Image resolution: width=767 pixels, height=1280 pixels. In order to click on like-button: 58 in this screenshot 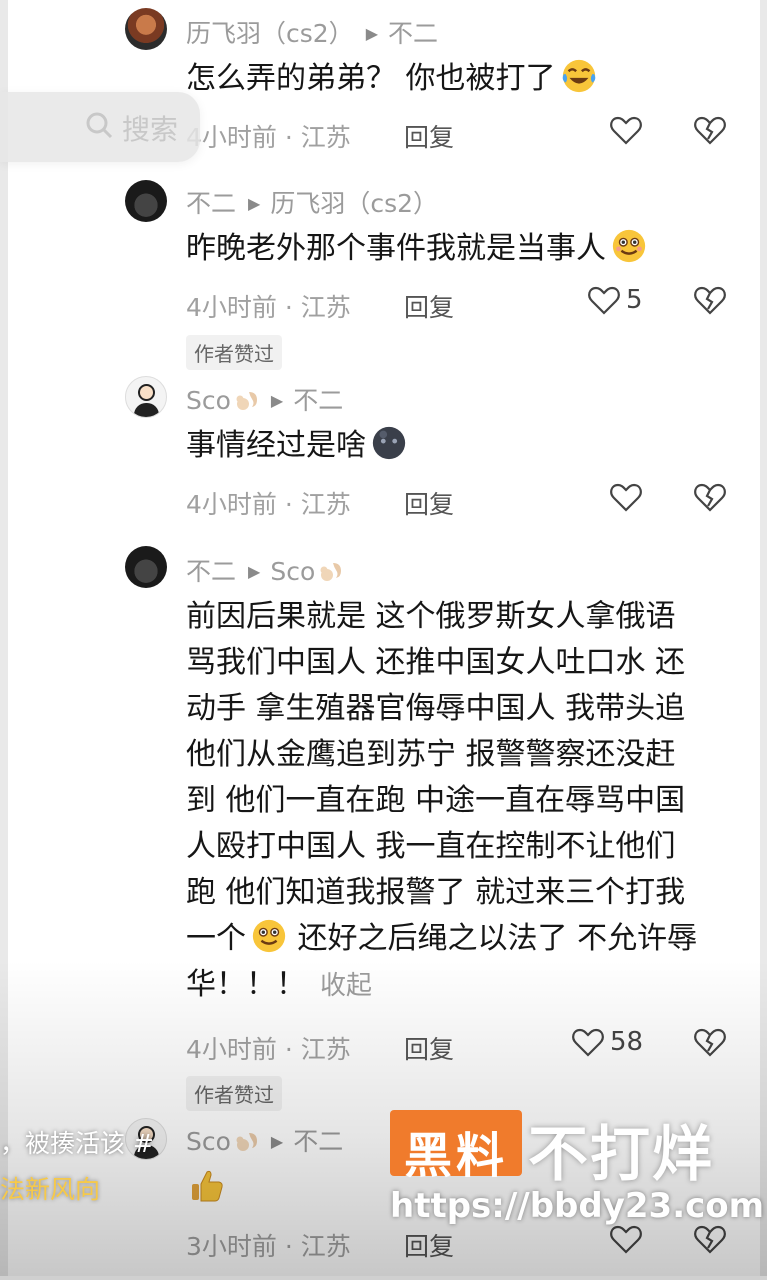, I will do `click(606, 1042)`.